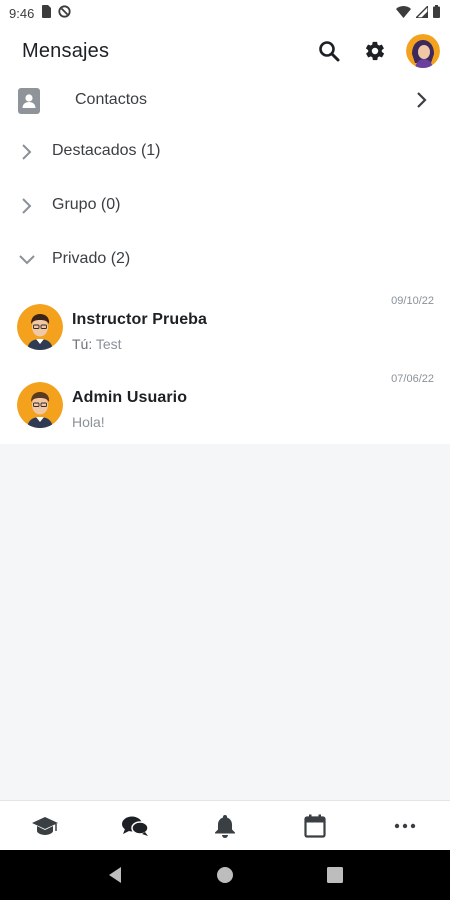 This screenshot has width=450, height=900. Describe the element at coordinates (82, 344) in the screenshot. I see `you-prefix: Tú:` at that location.